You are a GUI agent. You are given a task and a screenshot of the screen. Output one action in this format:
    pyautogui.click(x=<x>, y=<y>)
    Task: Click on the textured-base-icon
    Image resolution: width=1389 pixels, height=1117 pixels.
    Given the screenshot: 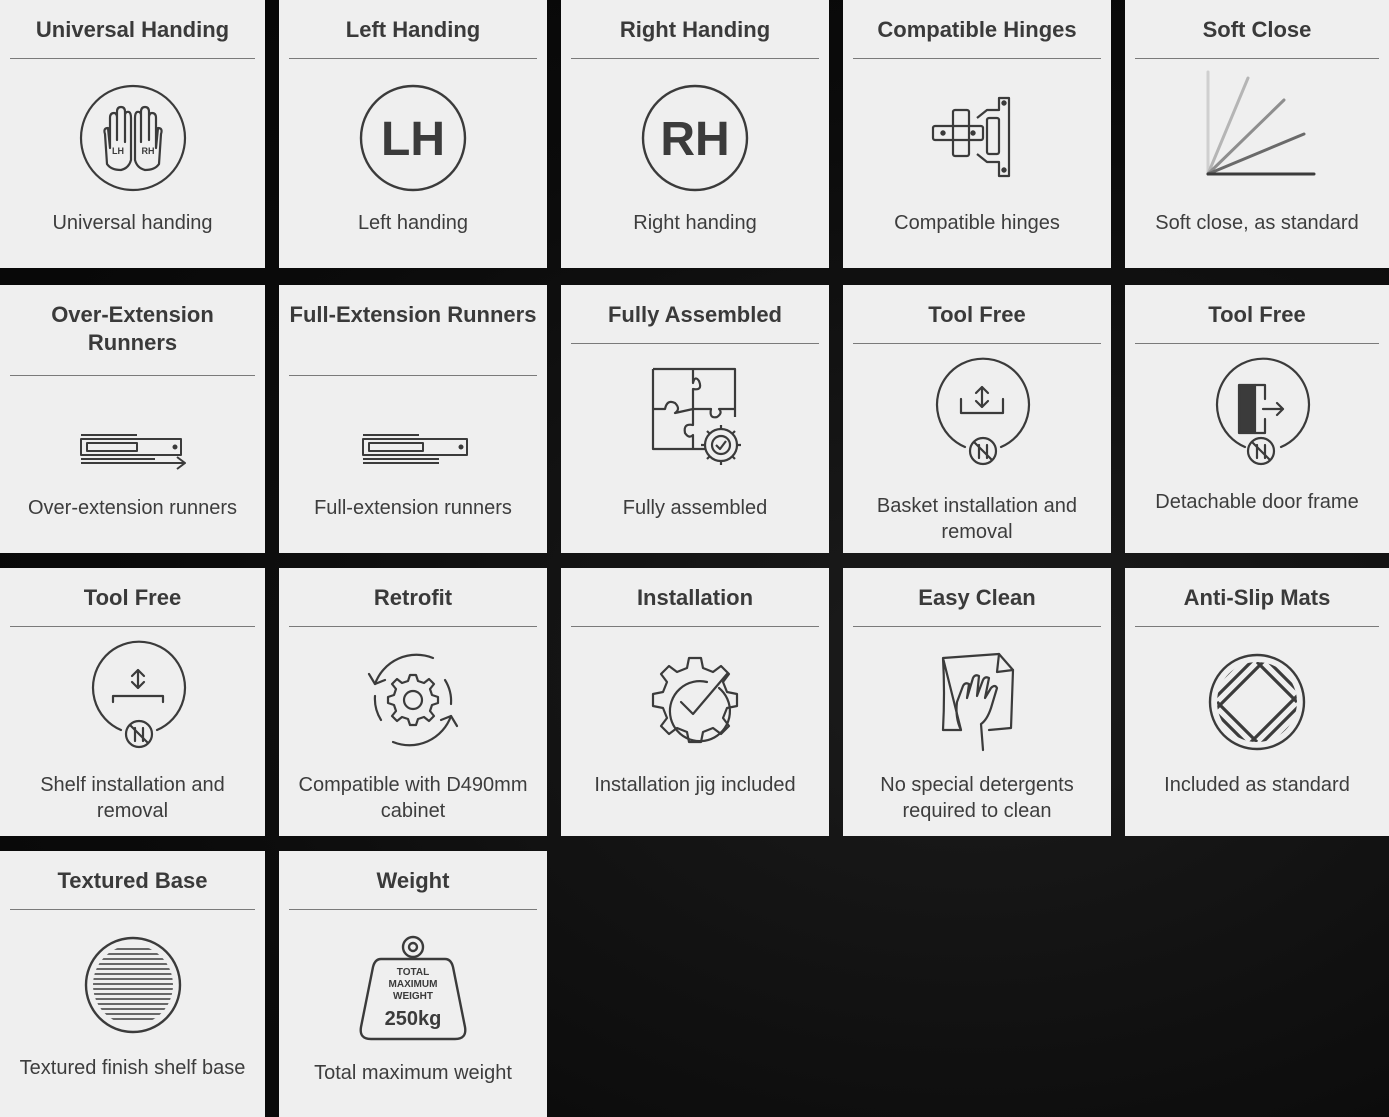 What is the action you would take?
    pyautogui.click(x=133, y=985)
    